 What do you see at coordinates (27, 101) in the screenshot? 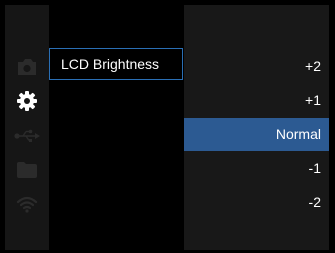
I see `gear-icon` at bounding box center [27, 101].